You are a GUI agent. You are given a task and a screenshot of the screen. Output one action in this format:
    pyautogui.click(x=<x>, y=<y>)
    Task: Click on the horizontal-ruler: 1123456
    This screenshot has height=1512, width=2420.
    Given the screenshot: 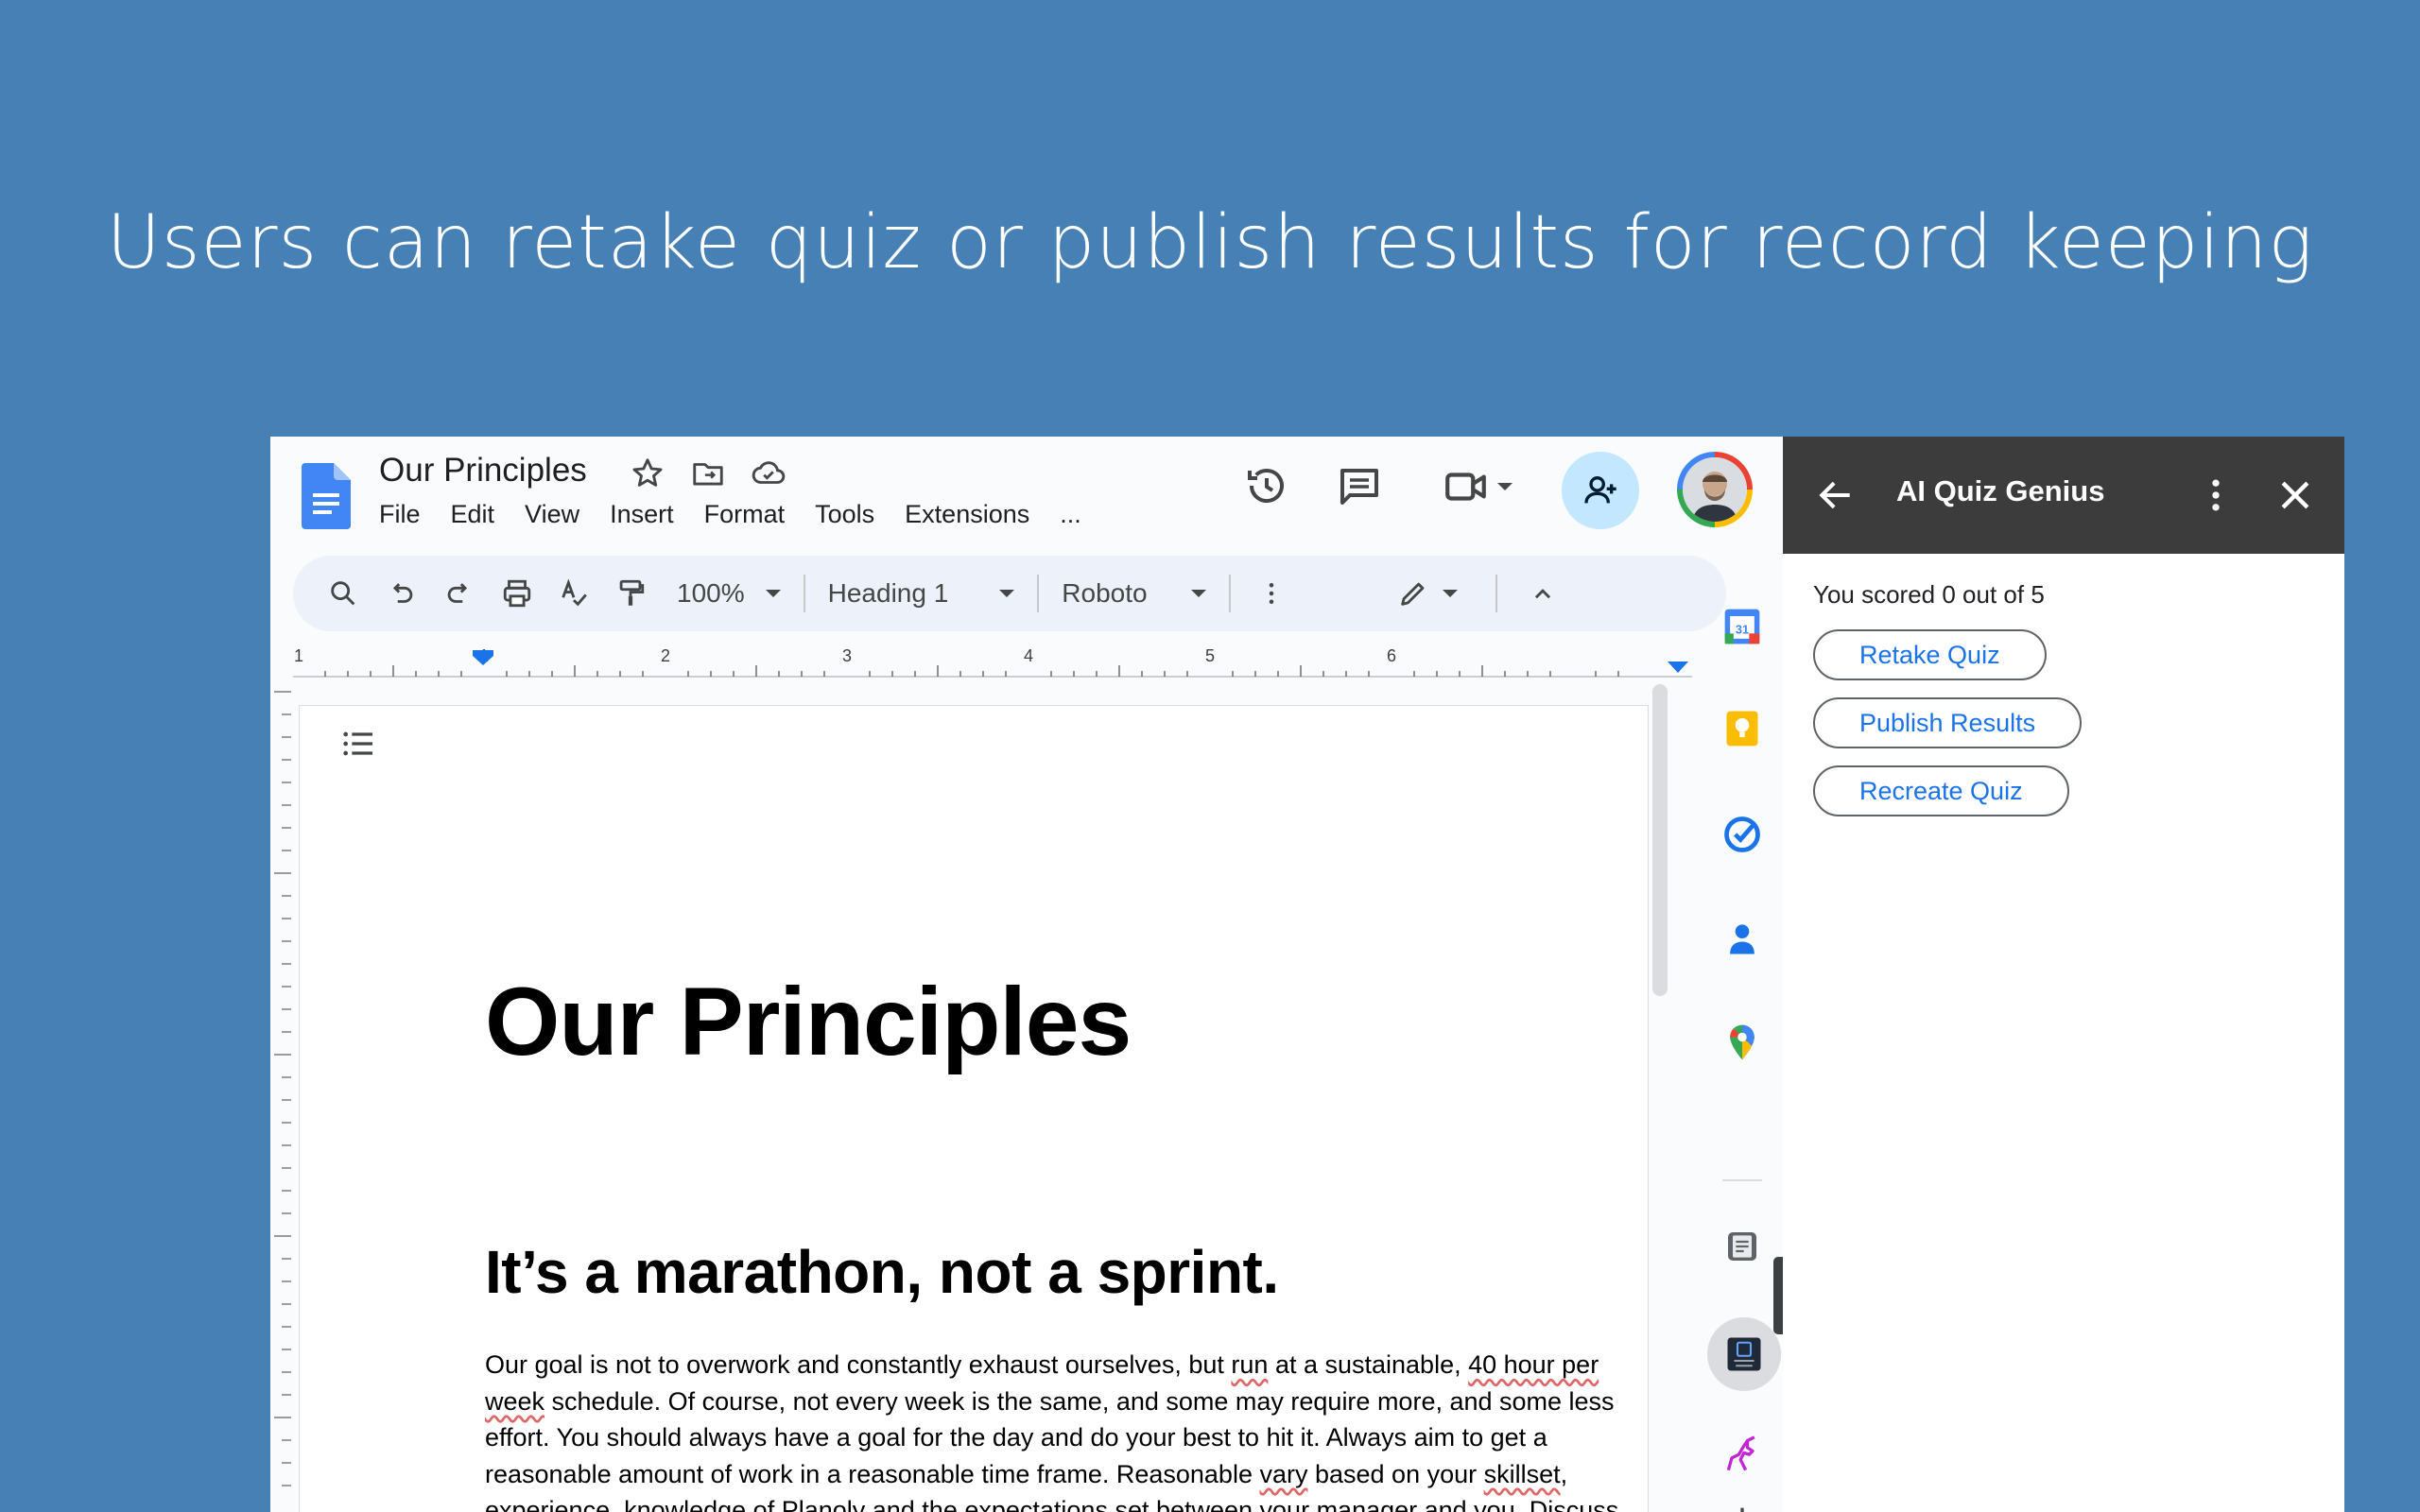 What is the action you would take?
    pyautogui.click(x=992, y=661)
    